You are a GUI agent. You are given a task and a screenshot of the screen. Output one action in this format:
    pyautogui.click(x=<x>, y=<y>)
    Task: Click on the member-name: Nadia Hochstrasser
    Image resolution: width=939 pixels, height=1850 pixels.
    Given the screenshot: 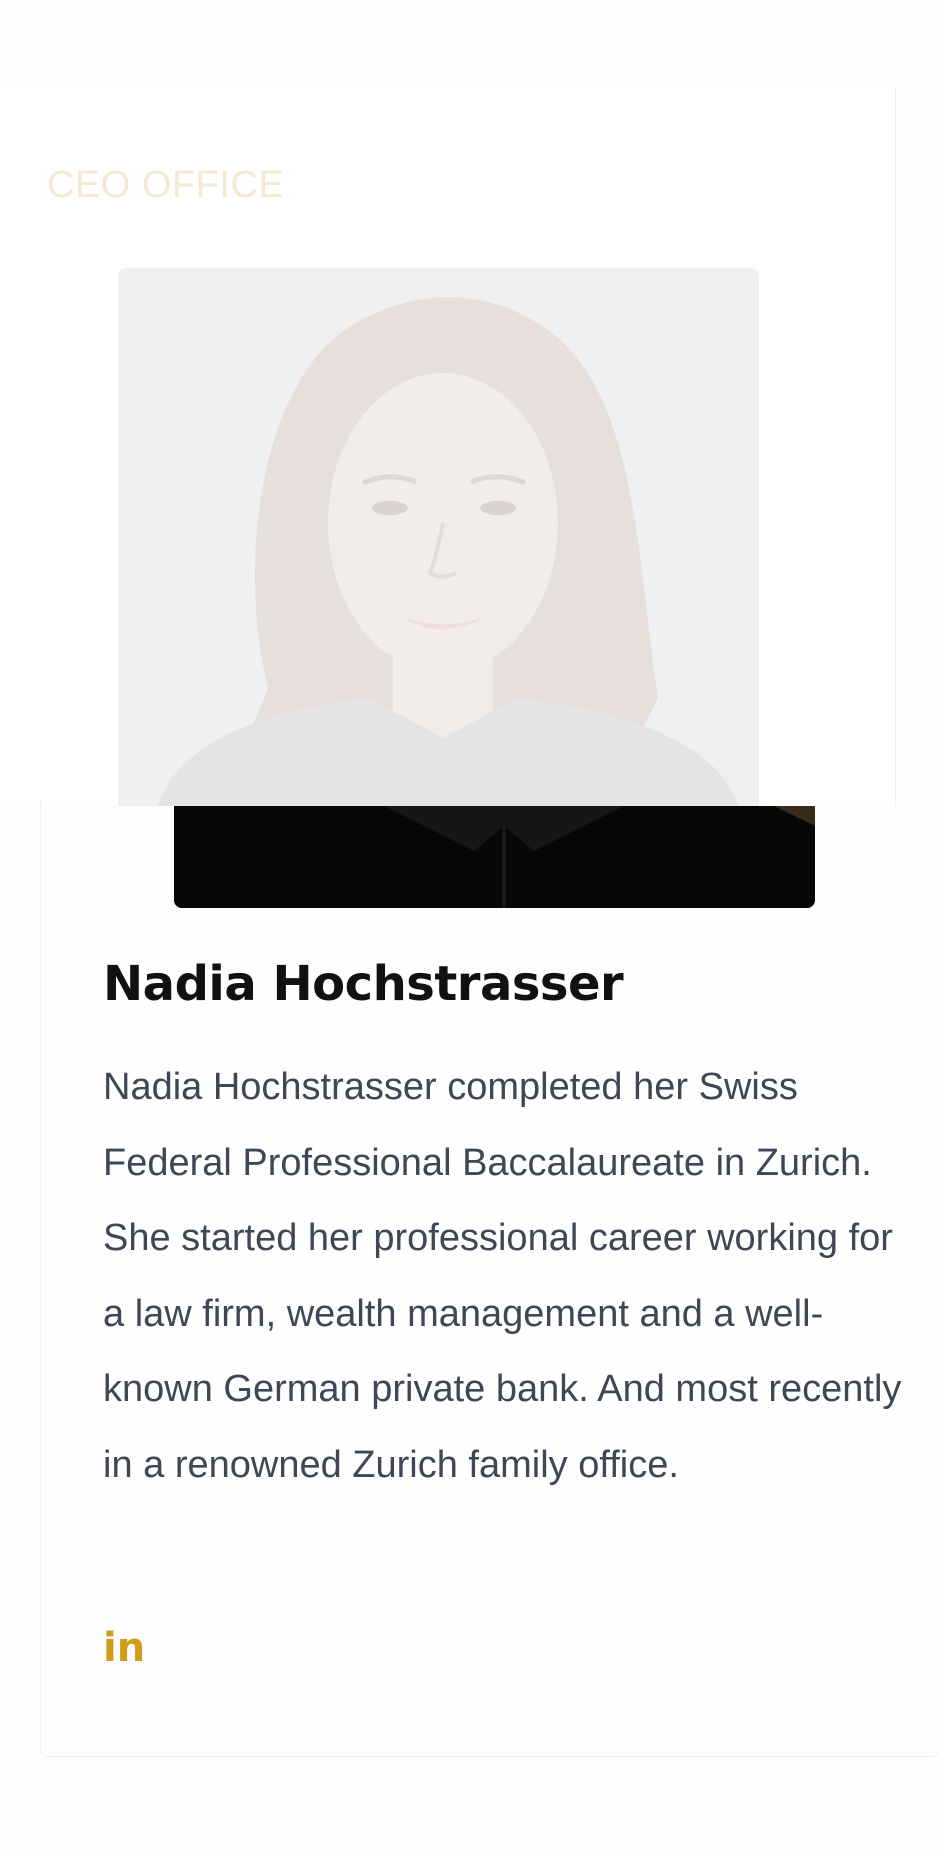 What is the action you would take?
    pyautogui.click(x=363, y=984)
    